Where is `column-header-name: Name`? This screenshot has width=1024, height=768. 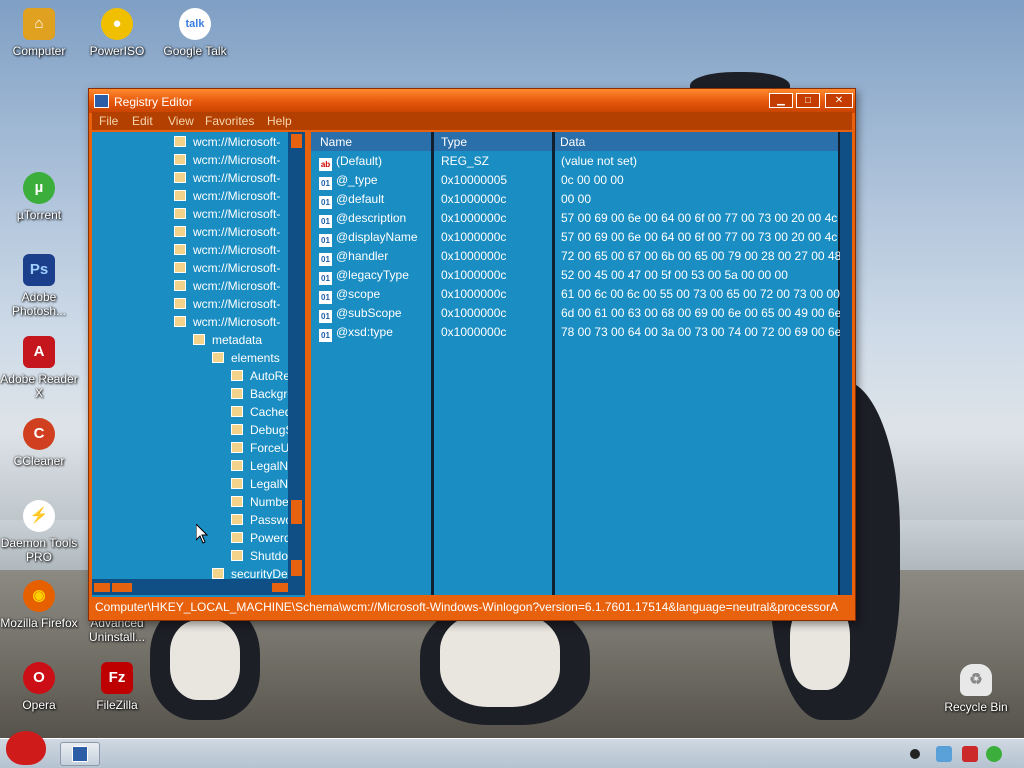 column-header-name: Name is located at coordinates (336, 142).